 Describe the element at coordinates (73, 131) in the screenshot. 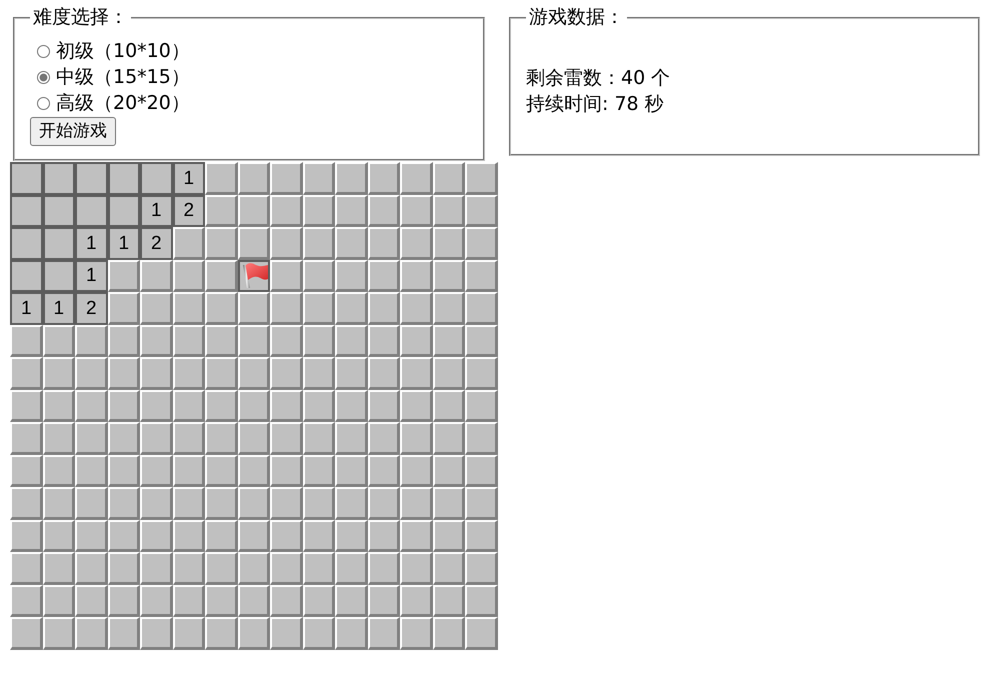

I see `start-button: 开始游戏` at that location.